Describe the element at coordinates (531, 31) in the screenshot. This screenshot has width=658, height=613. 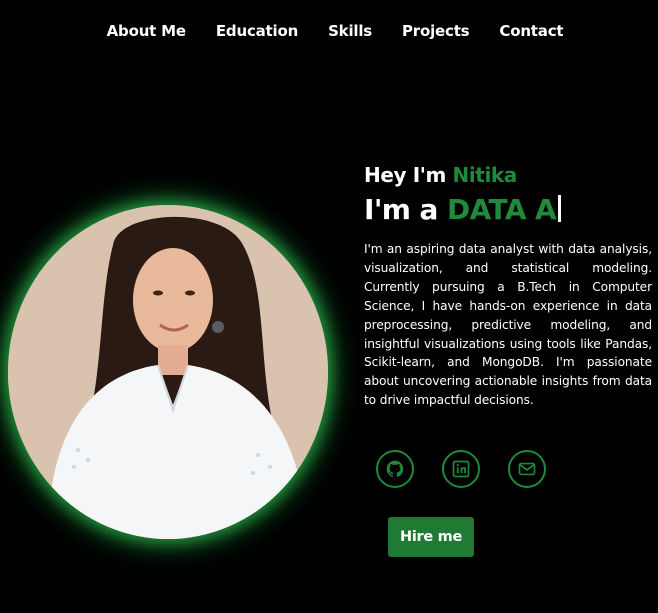
I see `nav-contact: Contact` at that location.